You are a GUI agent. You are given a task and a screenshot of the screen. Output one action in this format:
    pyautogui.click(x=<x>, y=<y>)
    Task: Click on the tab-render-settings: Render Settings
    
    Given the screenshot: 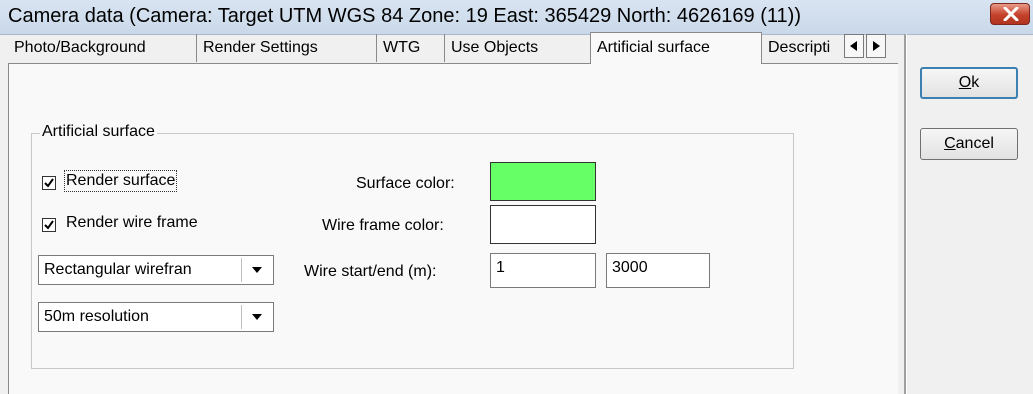 What is the action you would take?
    pyautogui.click(x=287, y=48)
    